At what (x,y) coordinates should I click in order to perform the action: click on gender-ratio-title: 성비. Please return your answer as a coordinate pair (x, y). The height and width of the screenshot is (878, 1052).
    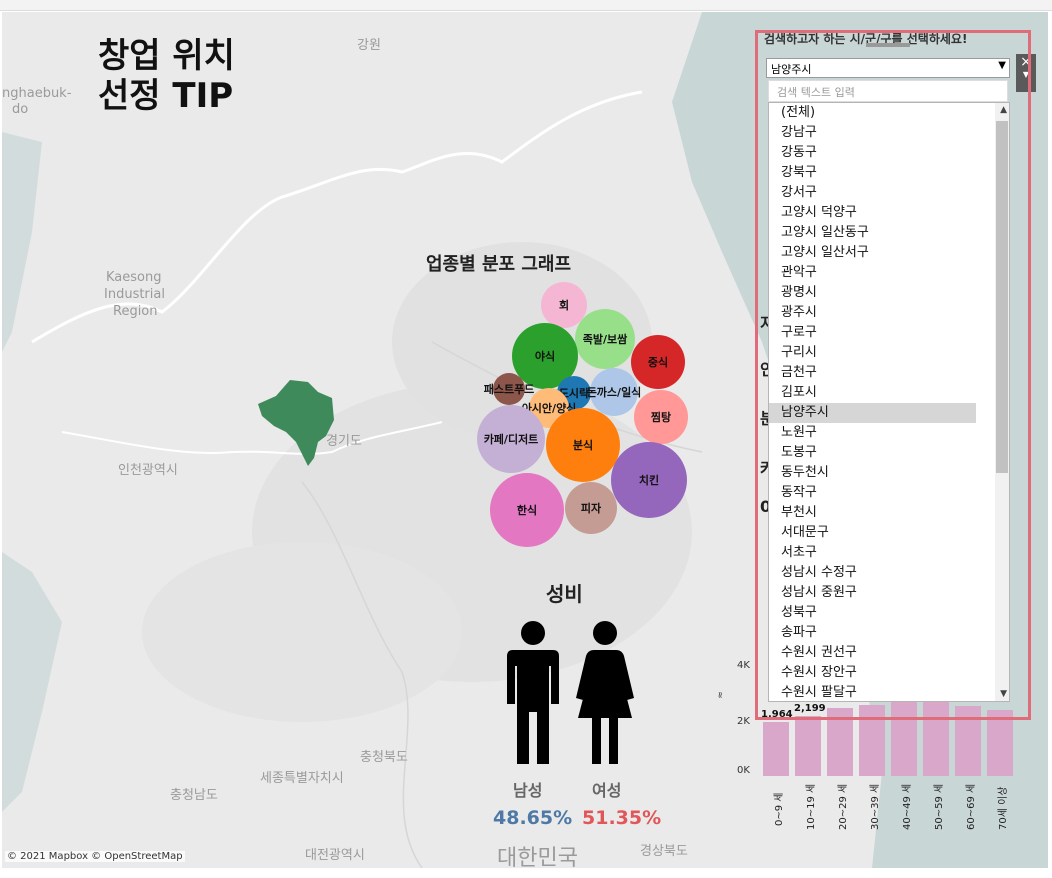
    Looking at the image, I should click on (564, 594).